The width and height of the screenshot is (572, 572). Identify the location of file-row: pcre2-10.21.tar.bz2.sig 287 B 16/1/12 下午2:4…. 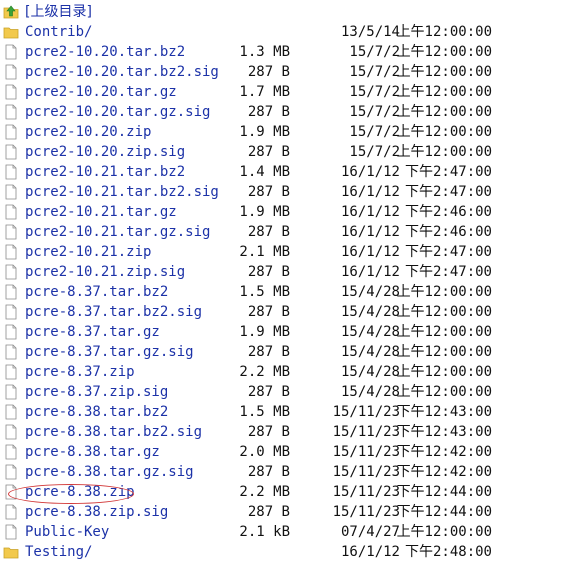
(286, 192).